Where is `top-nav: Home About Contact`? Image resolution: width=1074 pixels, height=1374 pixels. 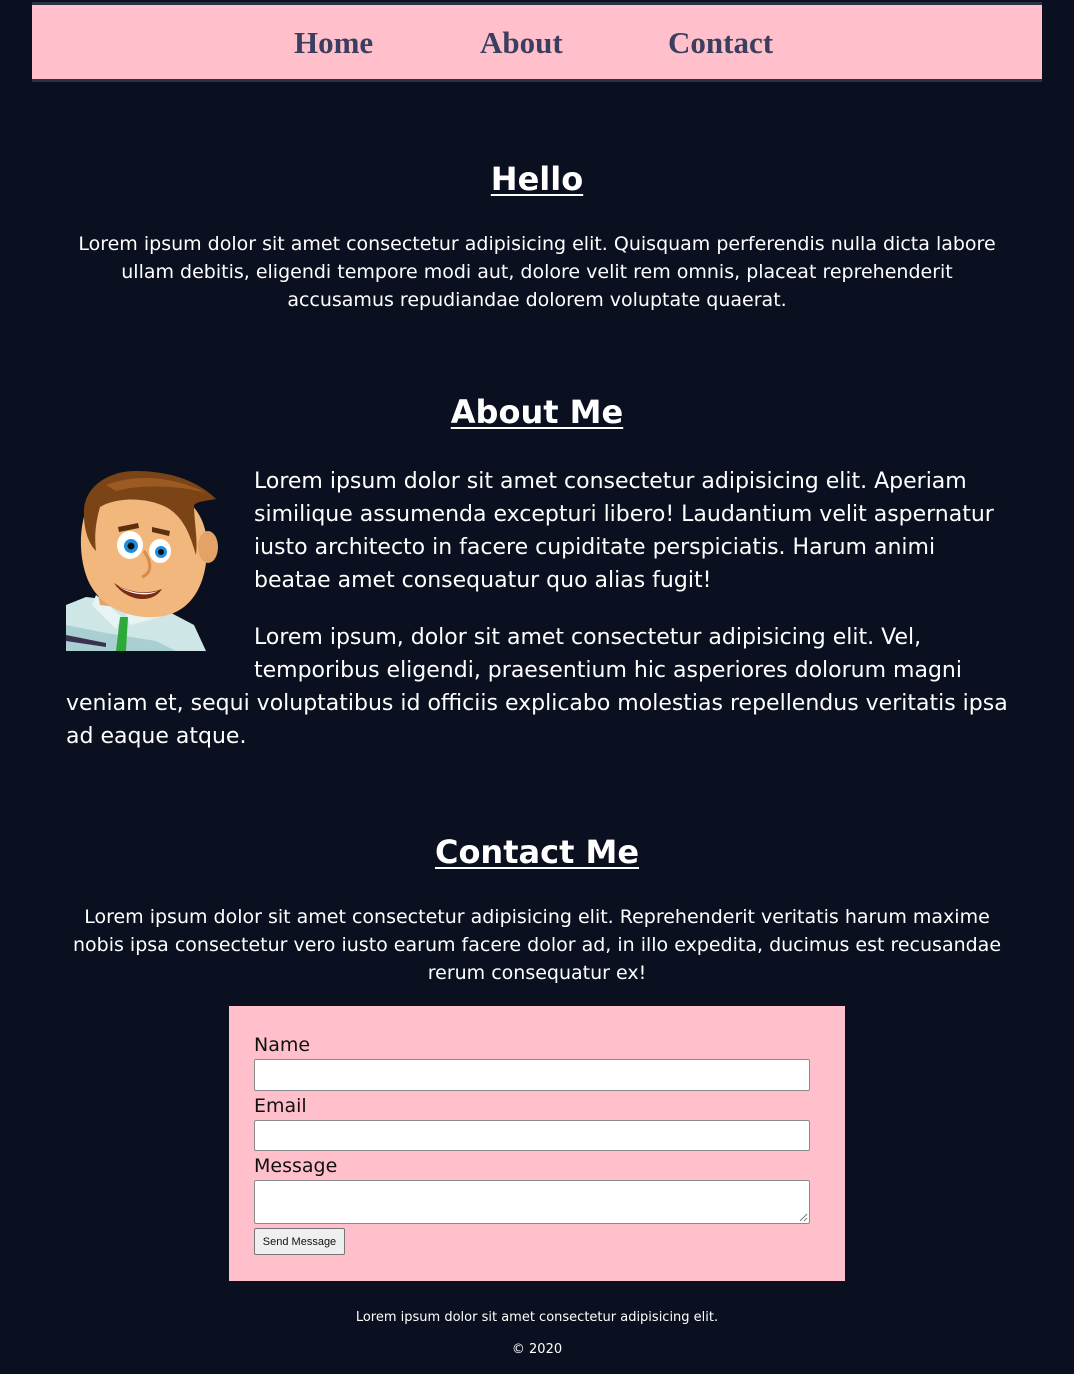
top-nav: Home About Contact is located at coordinates (537, 42).